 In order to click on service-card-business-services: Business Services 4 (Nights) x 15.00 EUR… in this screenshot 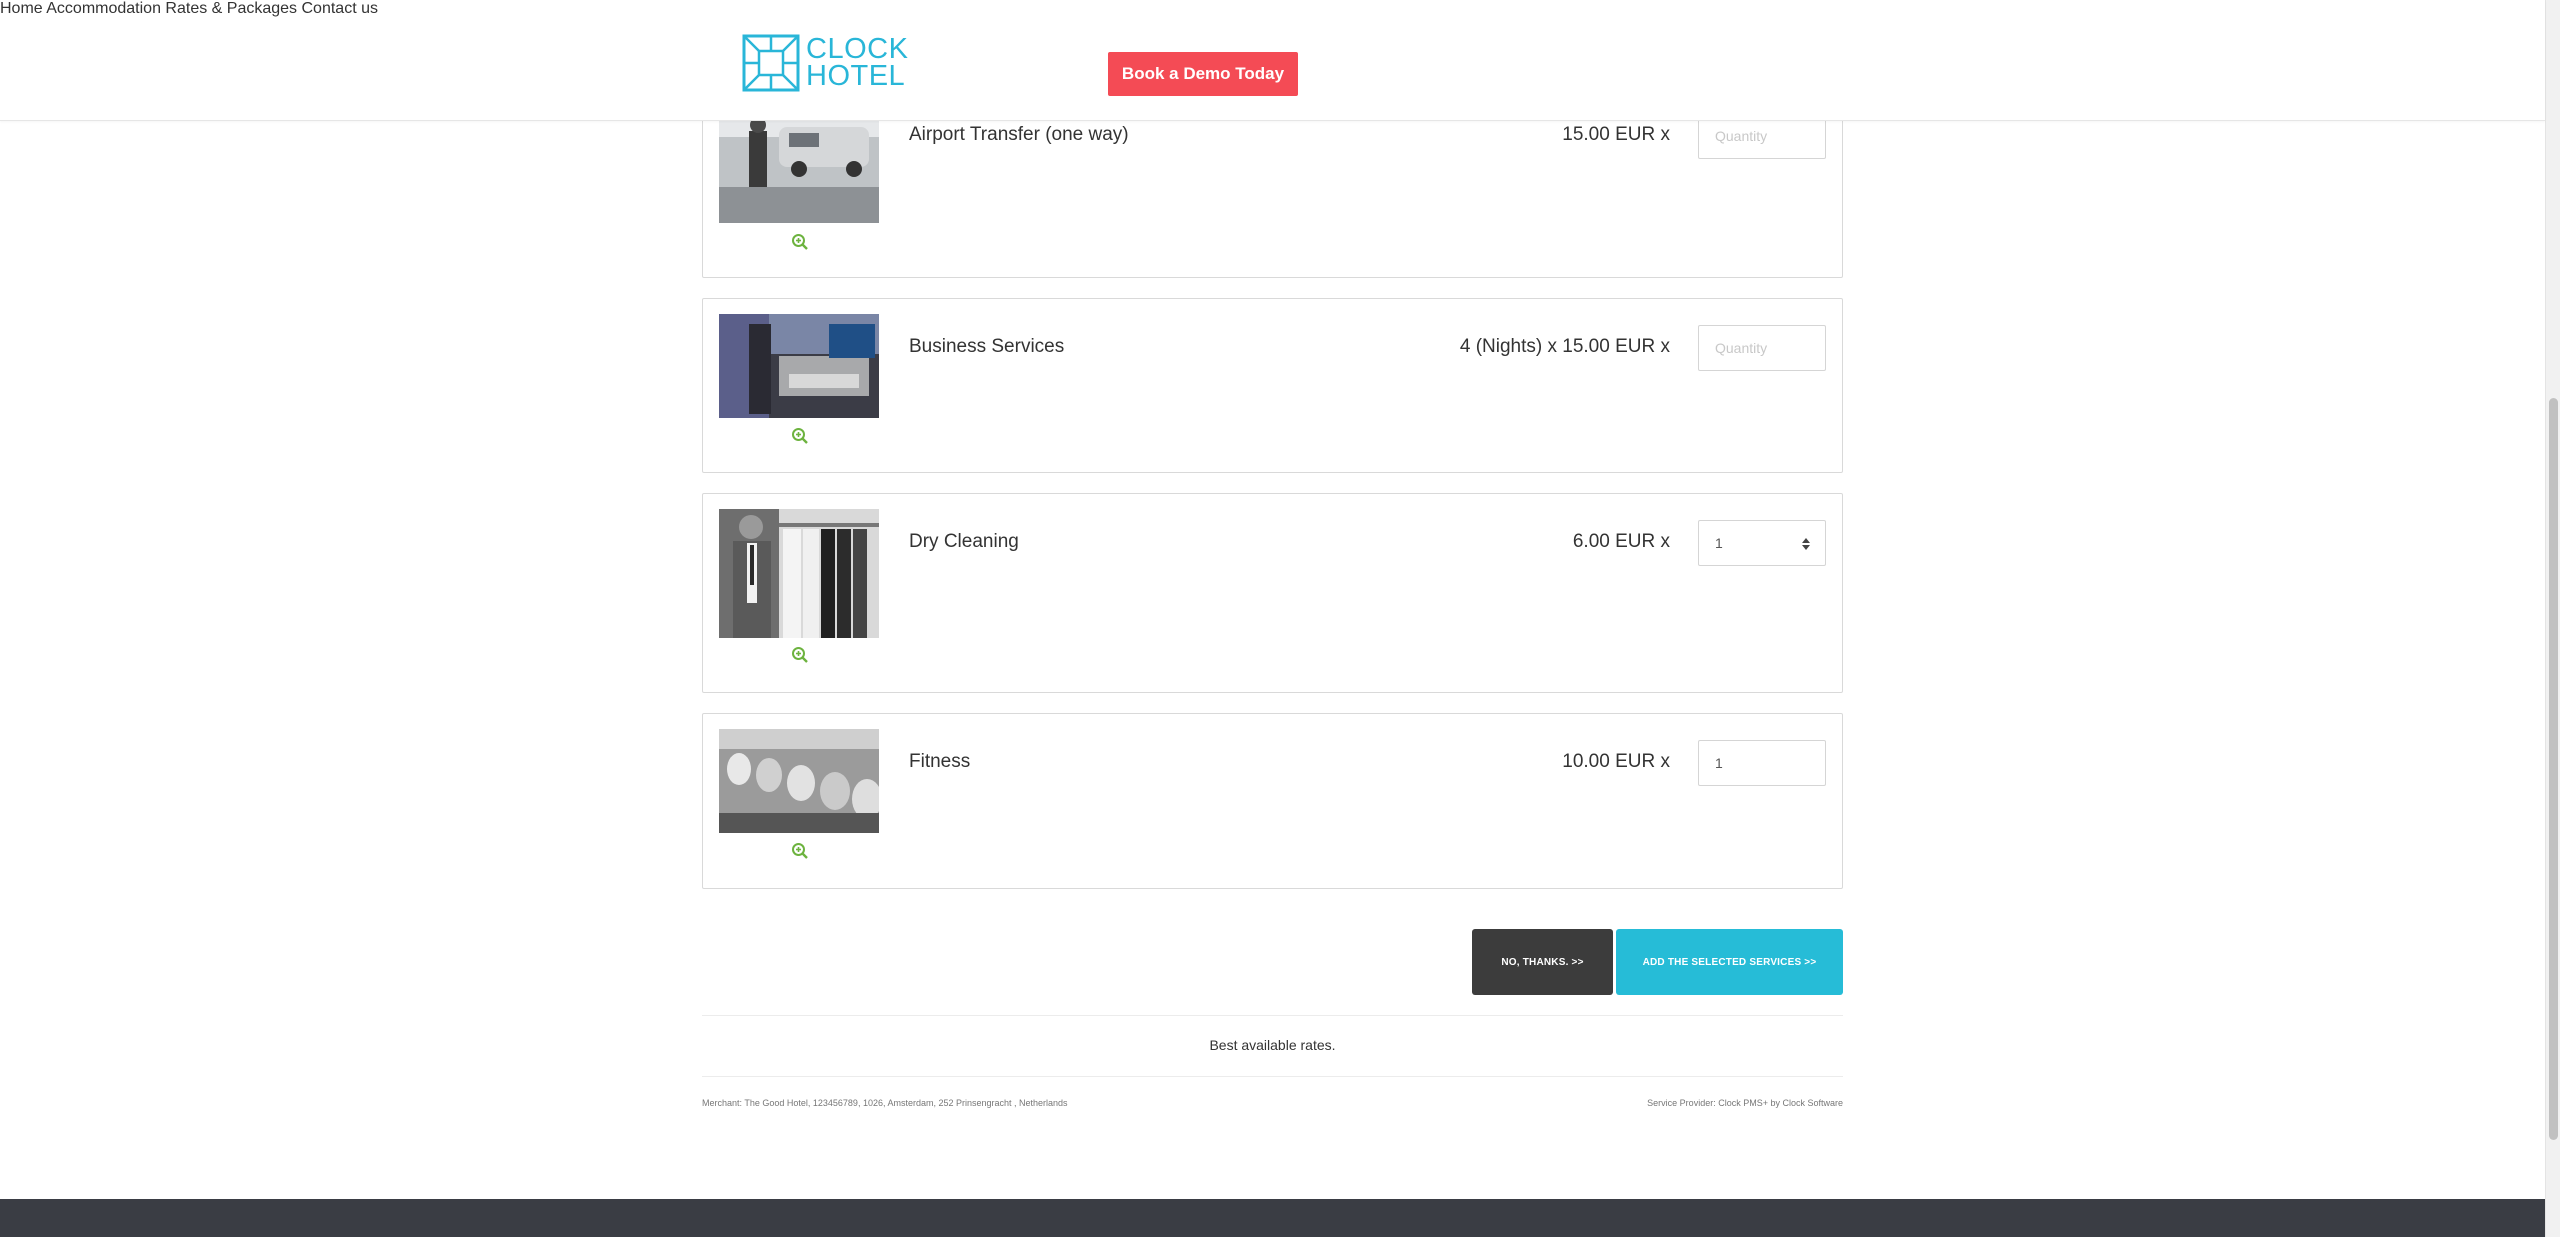, I will do `click(1272, 385)`.